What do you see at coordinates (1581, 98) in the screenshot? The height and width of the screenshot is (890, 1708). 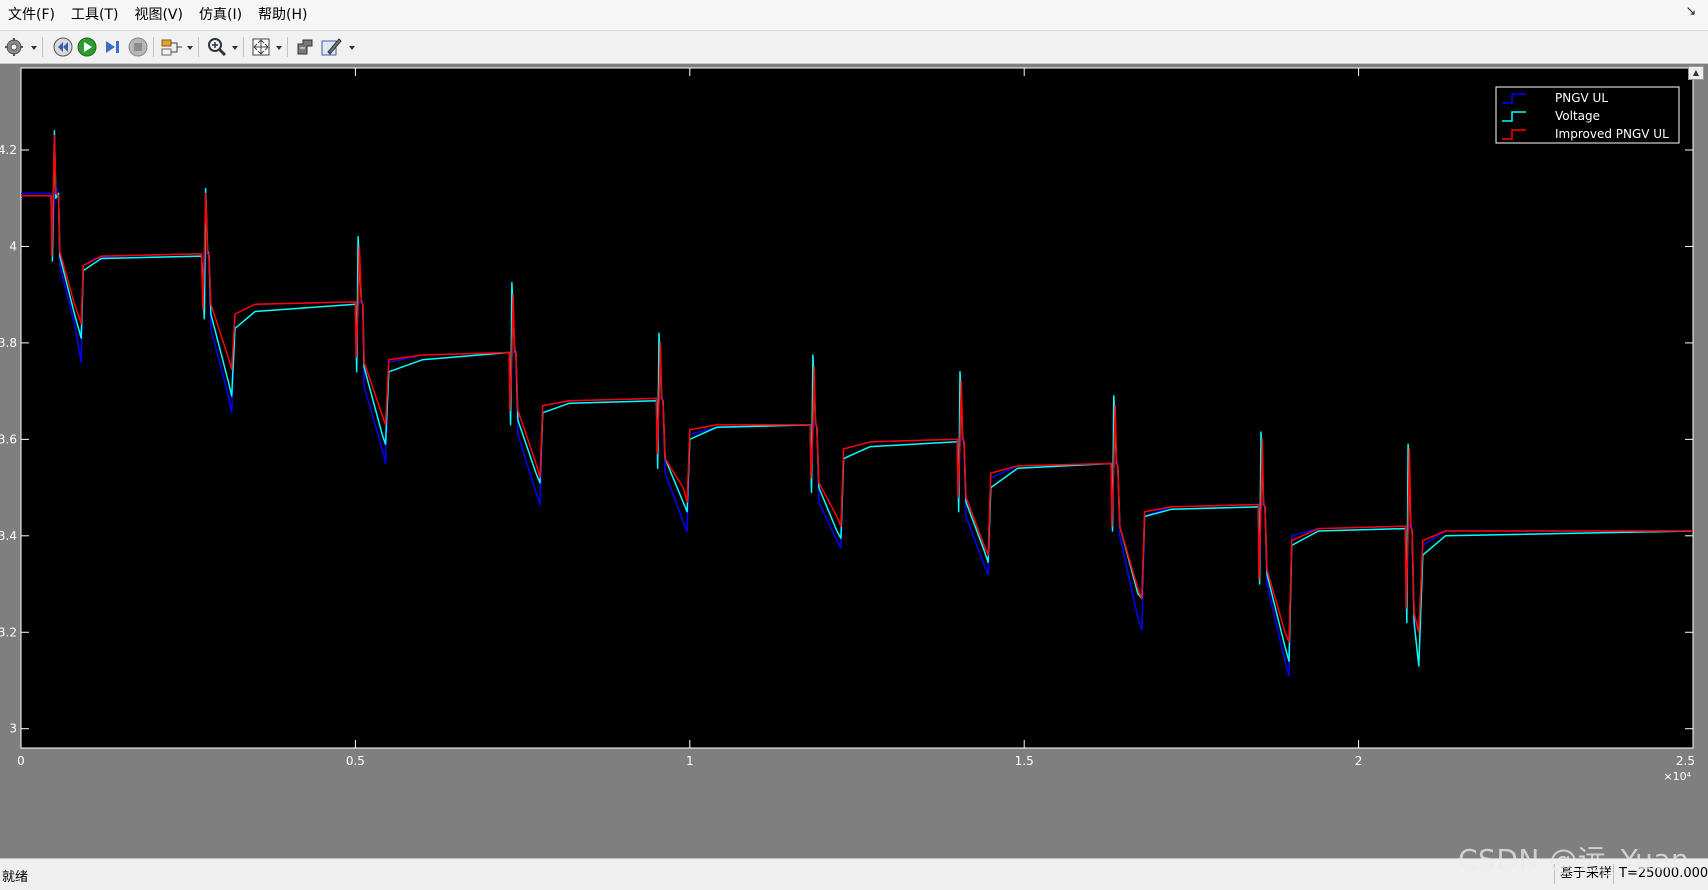 I see `legend-label: PNGV UL` at bounding box center [1581, 98].